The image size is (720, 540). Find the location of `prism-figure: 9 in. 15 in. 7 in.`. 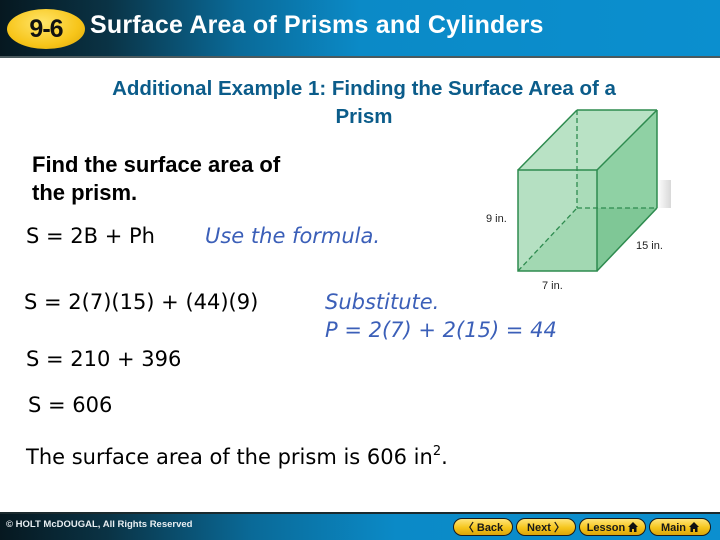

prism-figure: 9 in. 15 in. 7 in. is located at coordinates (578, 200).